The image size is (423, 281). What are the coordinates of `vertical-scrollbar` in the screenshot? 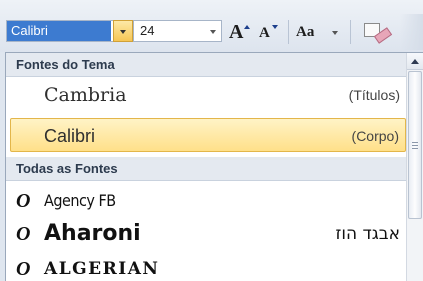 It's located at (414, 167).